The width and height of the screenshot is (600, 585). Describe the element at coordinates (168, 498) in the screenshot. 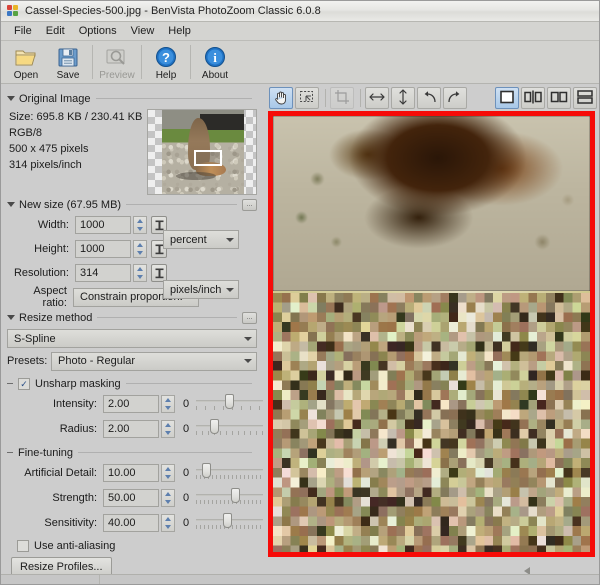

I see `strength-spinner` at that location.